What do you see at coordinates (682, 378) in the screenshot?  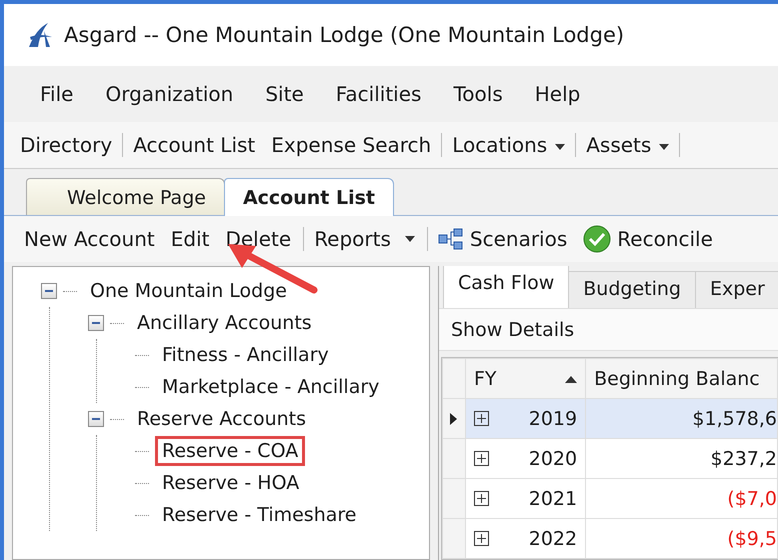 I see `column-header: Beginning Balanc` at bounding box center [682, 378].